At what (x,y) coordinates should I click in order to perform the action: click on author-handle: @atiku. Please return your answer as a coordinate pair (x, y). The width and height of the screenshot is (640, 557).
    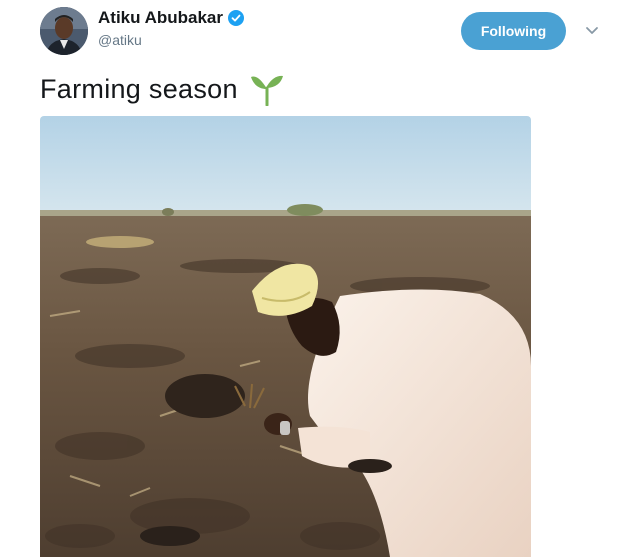
    Looking at the image, I should click on (120, 40).